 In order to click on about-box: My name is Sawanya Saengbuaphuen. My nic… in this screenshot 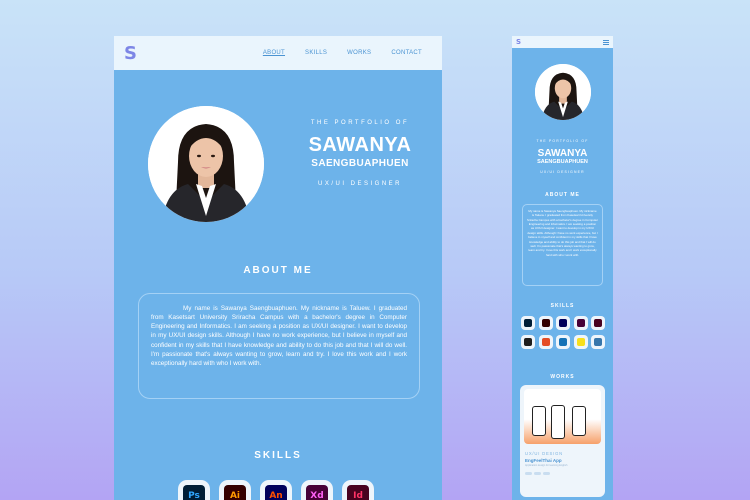, I will do `click(279, 346)`.